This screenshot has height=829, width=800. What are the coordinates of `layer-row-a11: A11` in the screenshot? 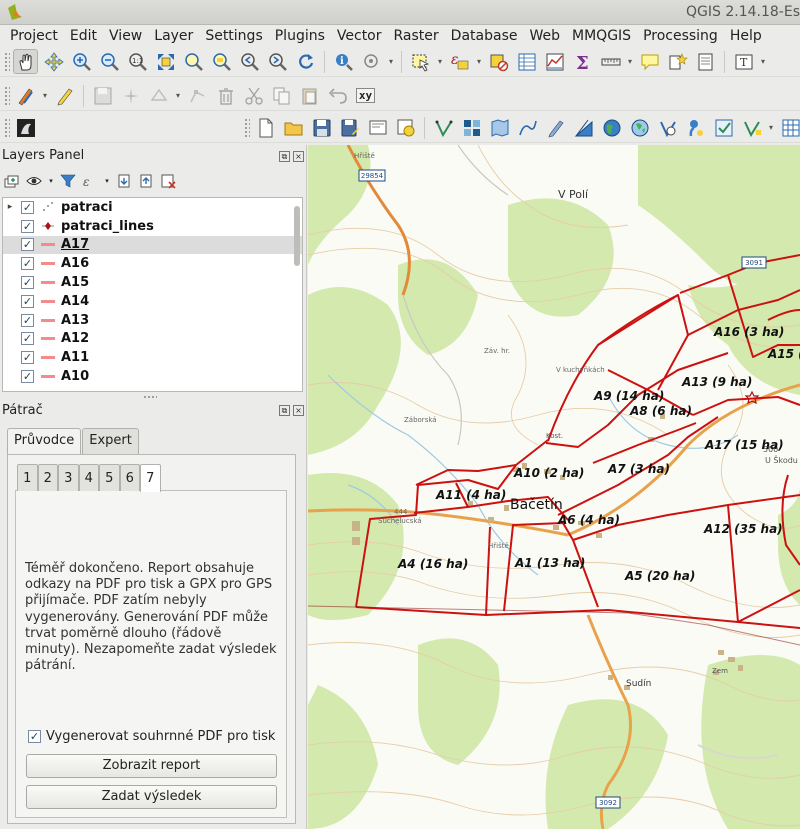 It's located at (152, 357).